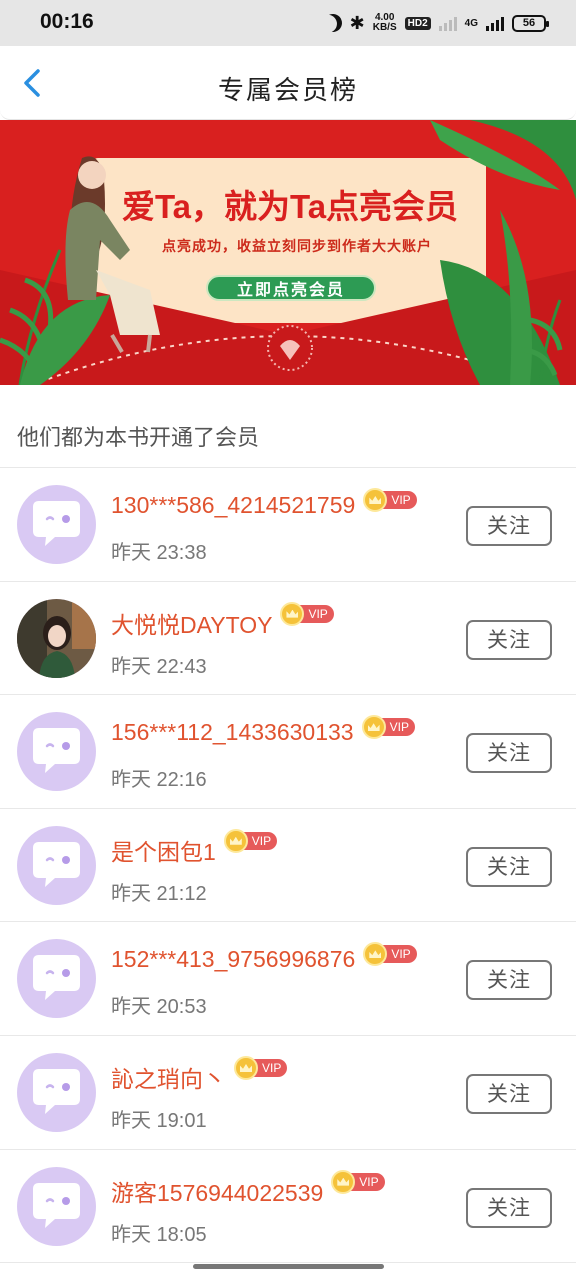 The height and width of the screenshot is (1280, 576). Describe the element at coordinates (138, 438) in the screenshot. I see `section-title: 他们都为本书开通了会员` at that location.